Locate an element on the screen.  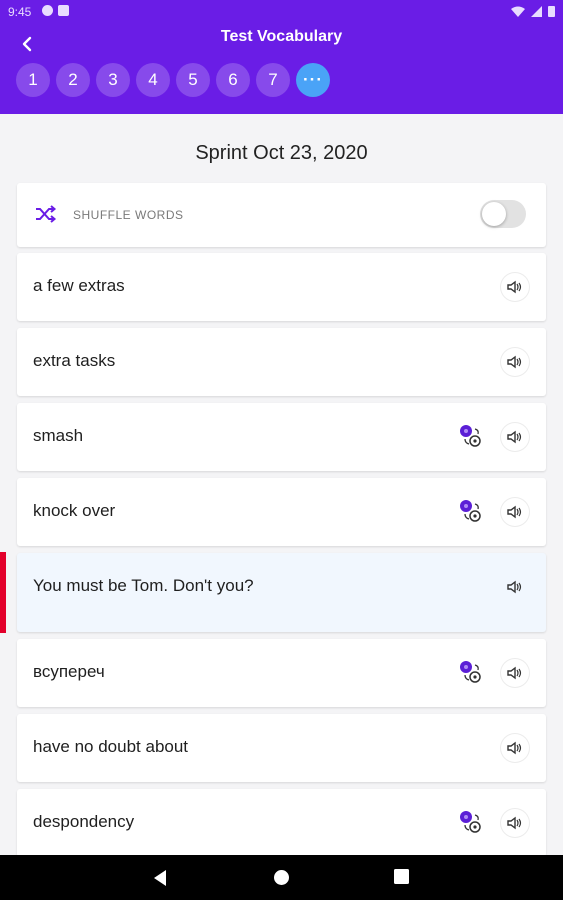
word-row: knock over is located at coordinates (281, 512).